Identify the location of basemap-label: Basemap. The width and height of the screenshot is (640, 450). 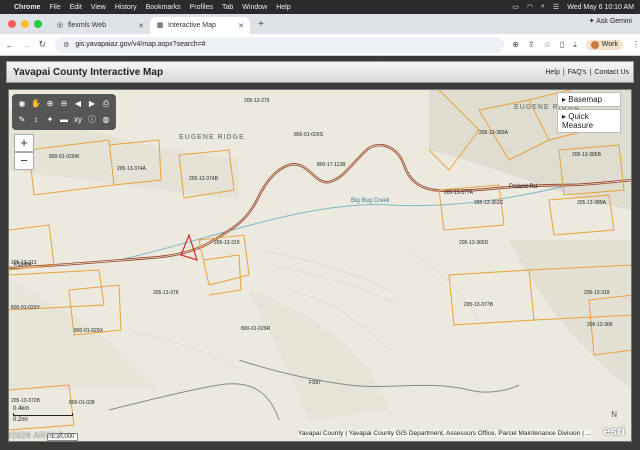
(585, 99).